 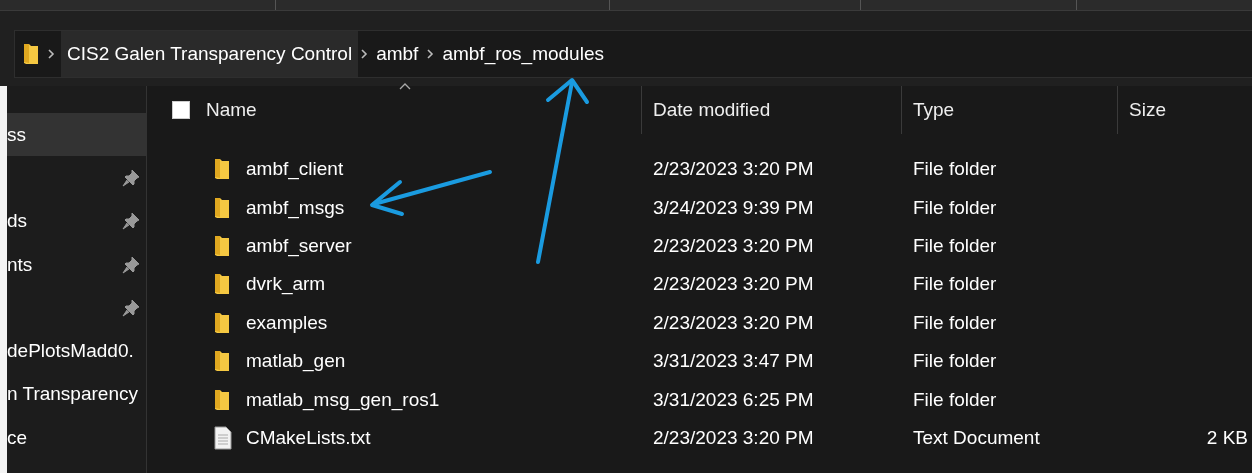 What do you see at coordinates (733, 399) in the screenshot?
I see `date-modified: 3/31/2023 6:25 PM` at bounding box center [733, 399].